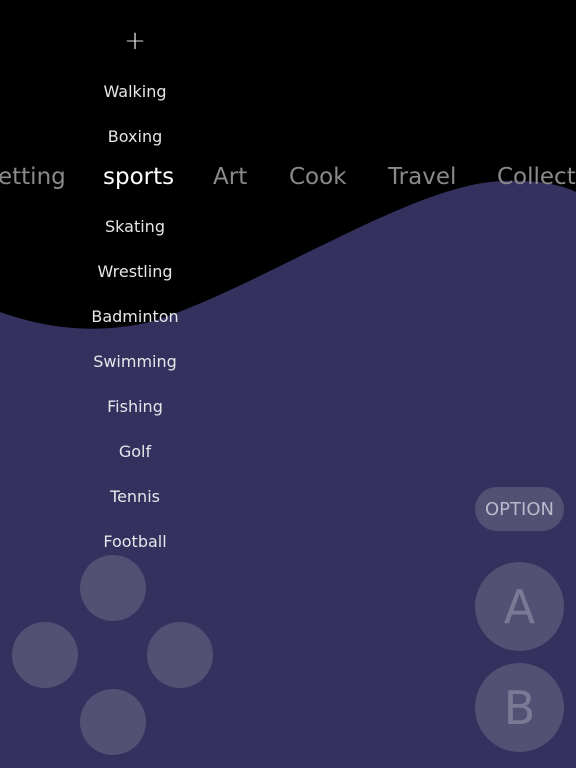  Describe the element at coordinates (45, 655) in the screenshot. I see `dpad-left-button` at that location.